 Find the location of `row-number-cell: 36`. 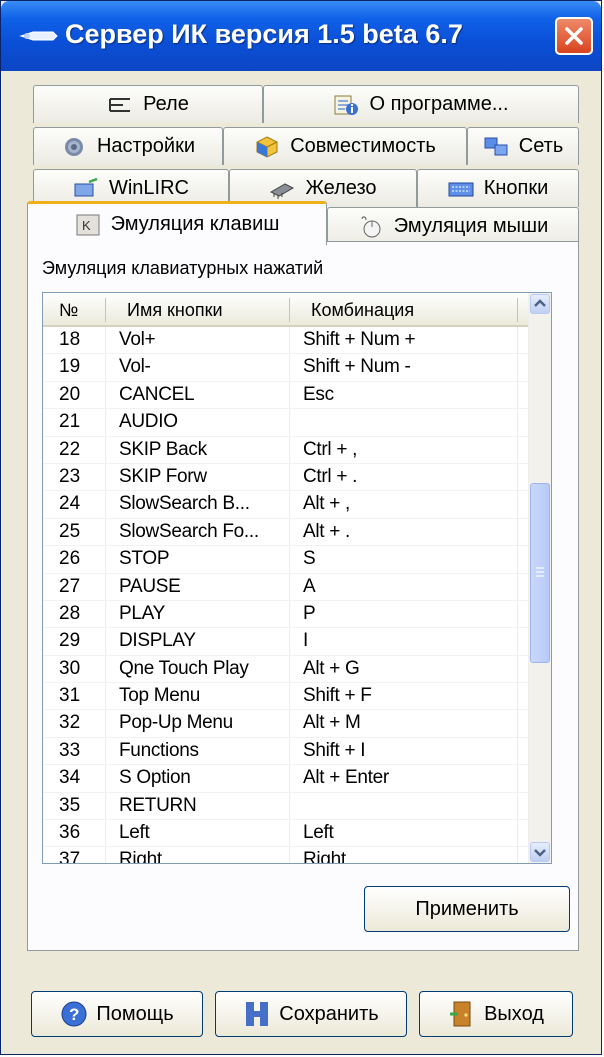

row-number-cell: 36 is located at coordinates (70, 833).